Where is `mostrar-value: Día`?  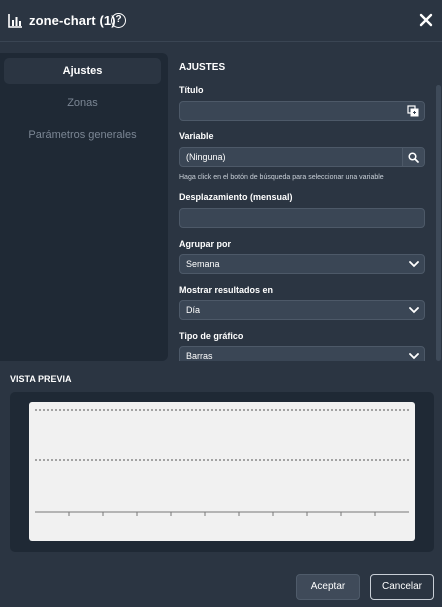 mostrar-value: Día is located at coordinates (193, 310).